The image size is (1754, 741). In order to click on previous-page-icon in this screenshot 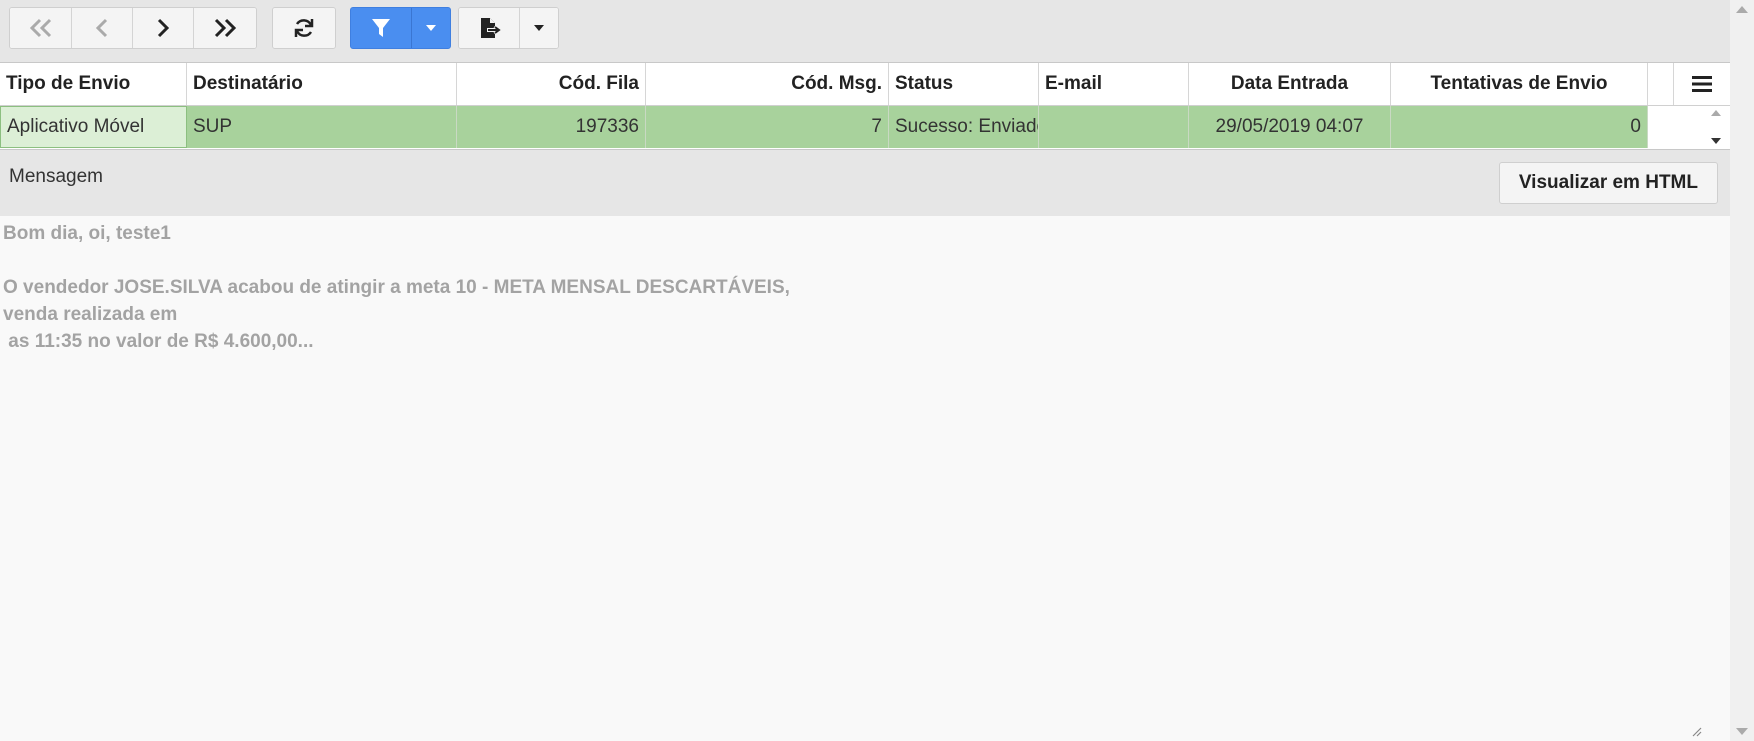, I will do `click(101, 28)`.